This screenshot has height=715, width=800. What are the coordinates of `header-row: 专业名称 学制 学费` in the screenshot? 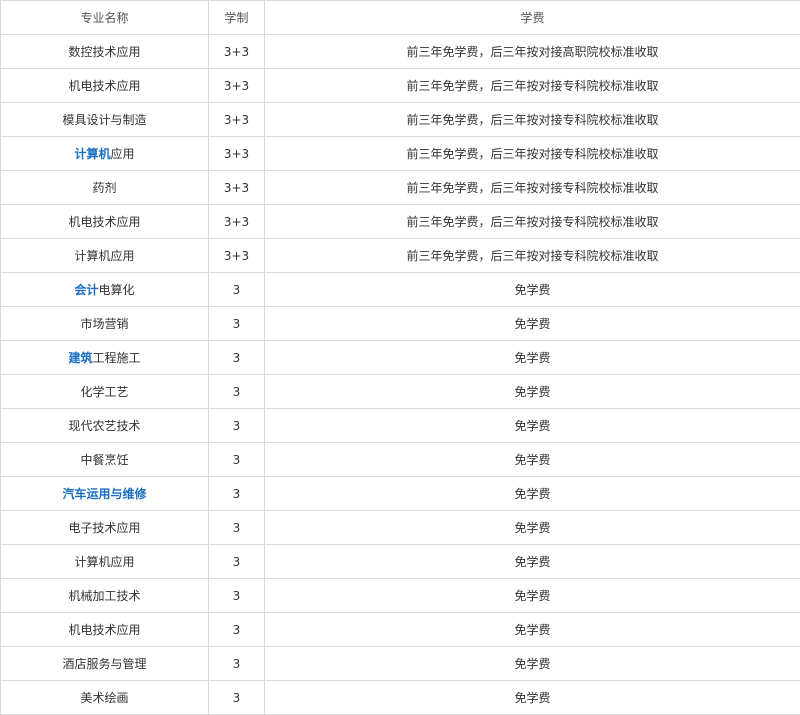 It's located at (400, 17).